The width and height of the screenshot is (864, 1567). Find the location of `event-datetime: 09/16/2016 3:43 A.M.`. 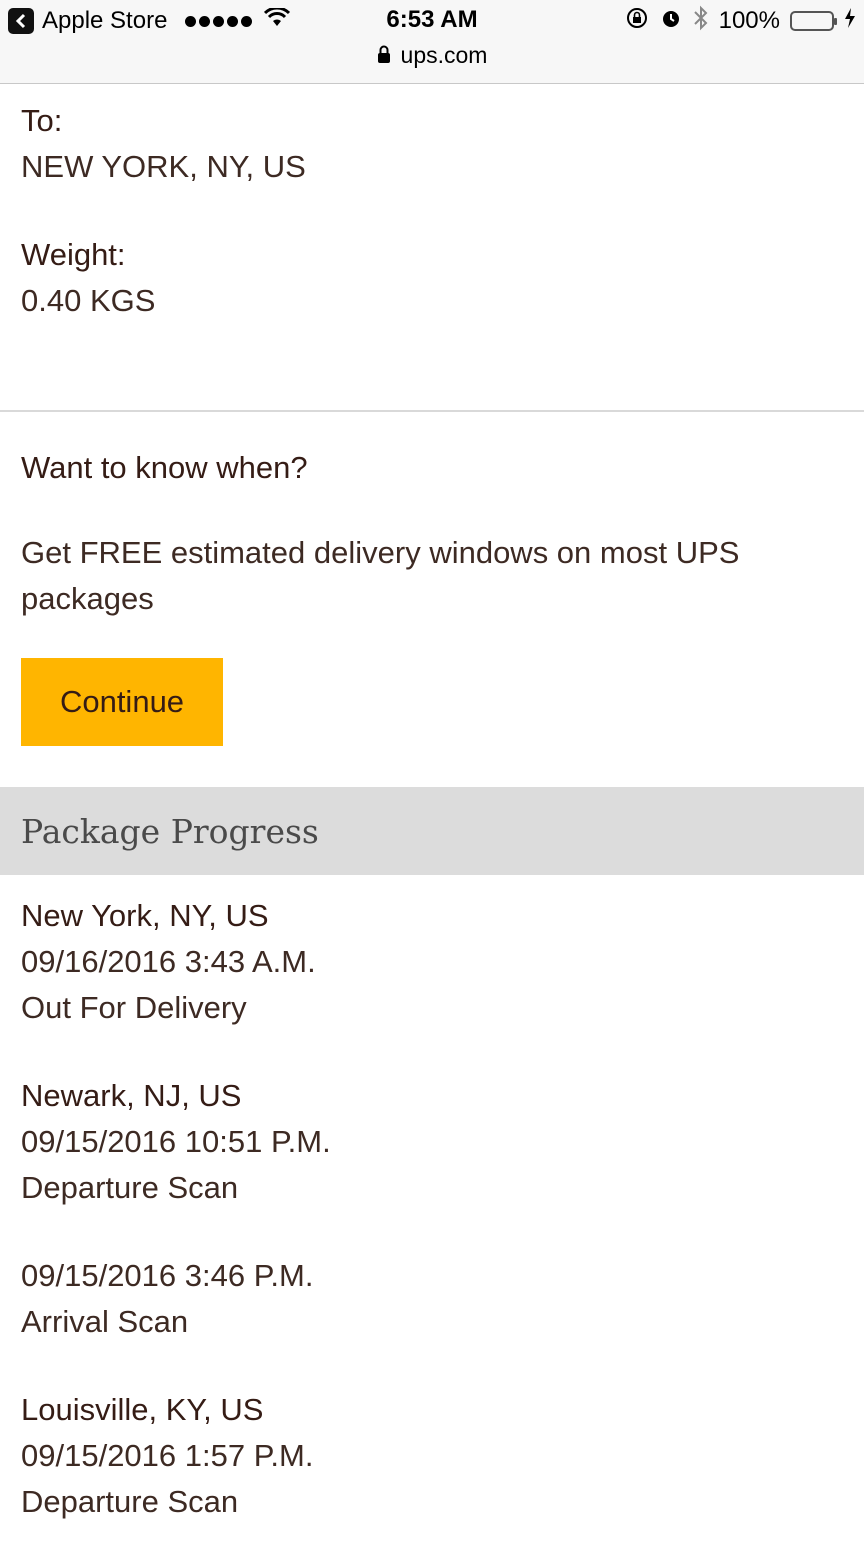

event-datetime: 09/16/2016 3:43 A.M. is located at coordinates (168, 961).